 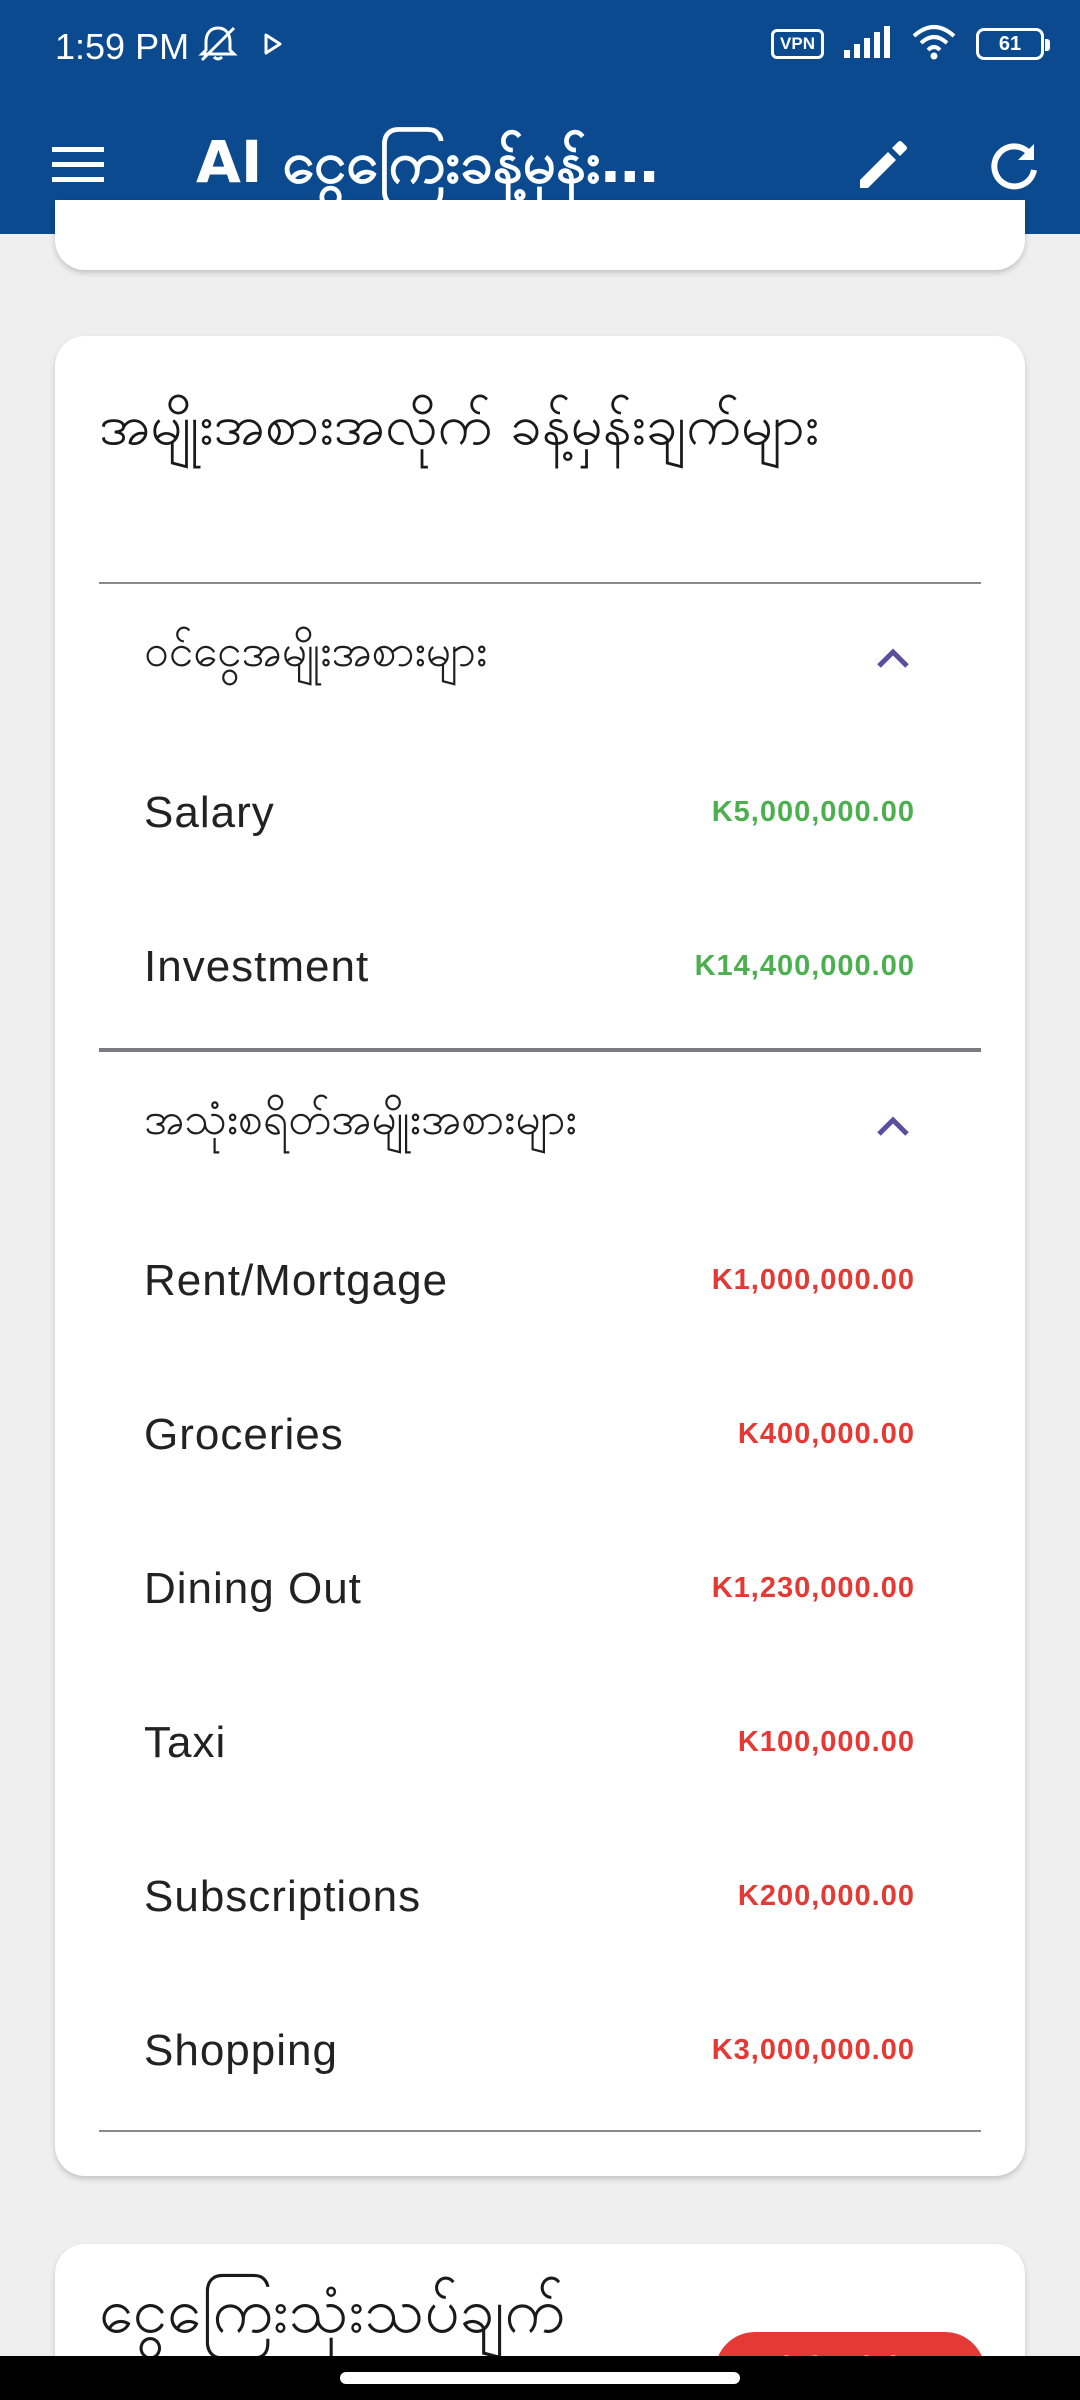 What do you see at coordinates (253, 1588) in the screenshot?
I see `category-label: Dining Out` at bounding box center [253, 1588].